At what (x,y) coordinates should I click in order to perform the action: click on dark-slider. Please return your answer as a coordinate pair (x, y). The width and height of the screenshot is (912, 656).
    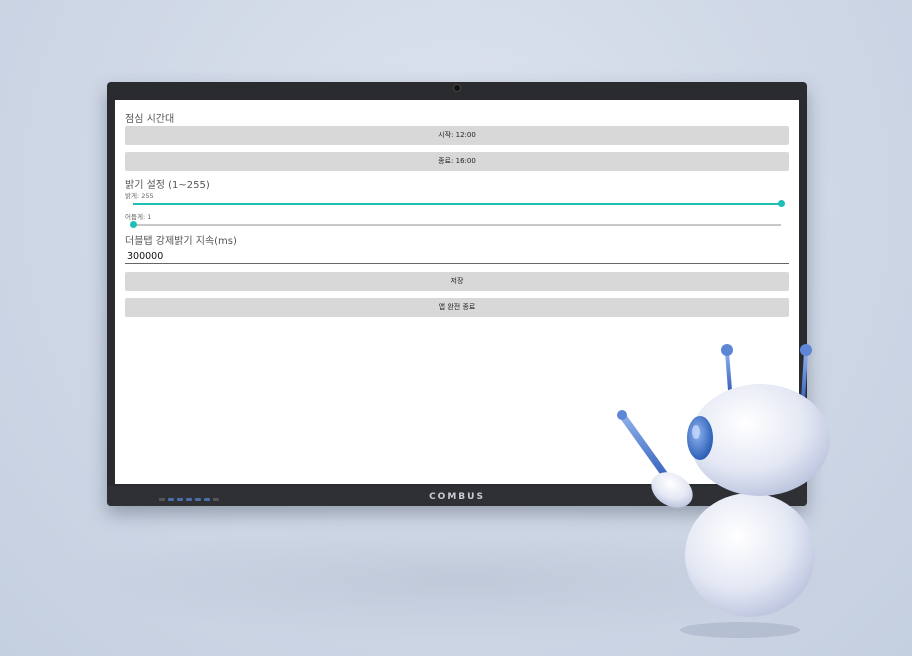
    Looking at the image, I should click on (455, 224).